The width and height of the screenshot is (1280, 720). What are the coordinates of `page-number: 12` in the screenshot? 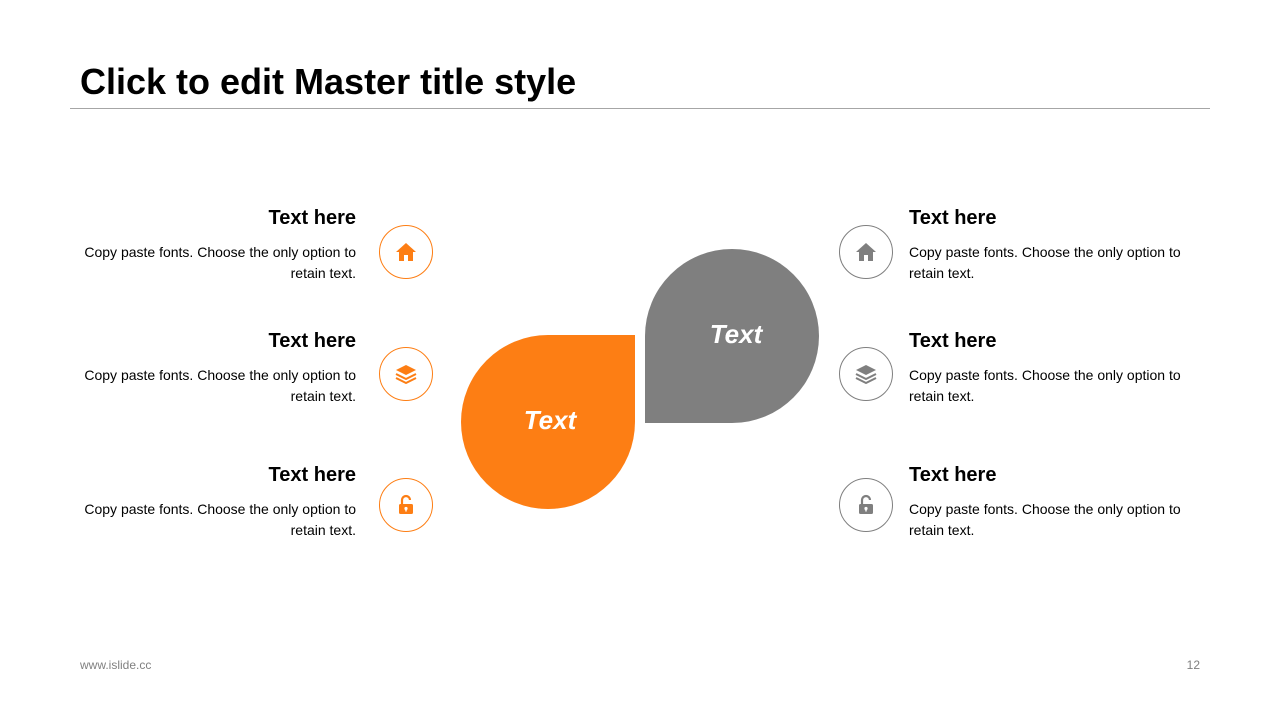 It's located at (1193, 665).